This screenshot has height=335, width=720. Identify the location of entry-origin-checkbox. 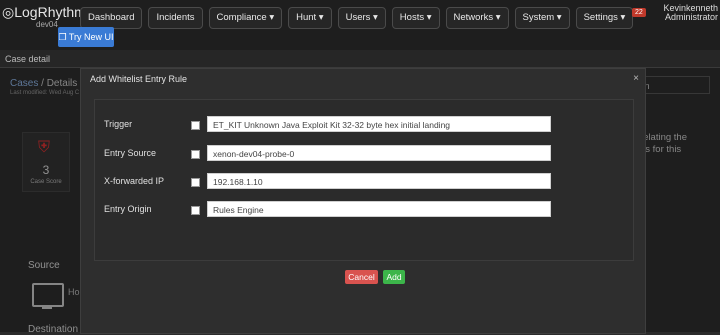
(195, 210).